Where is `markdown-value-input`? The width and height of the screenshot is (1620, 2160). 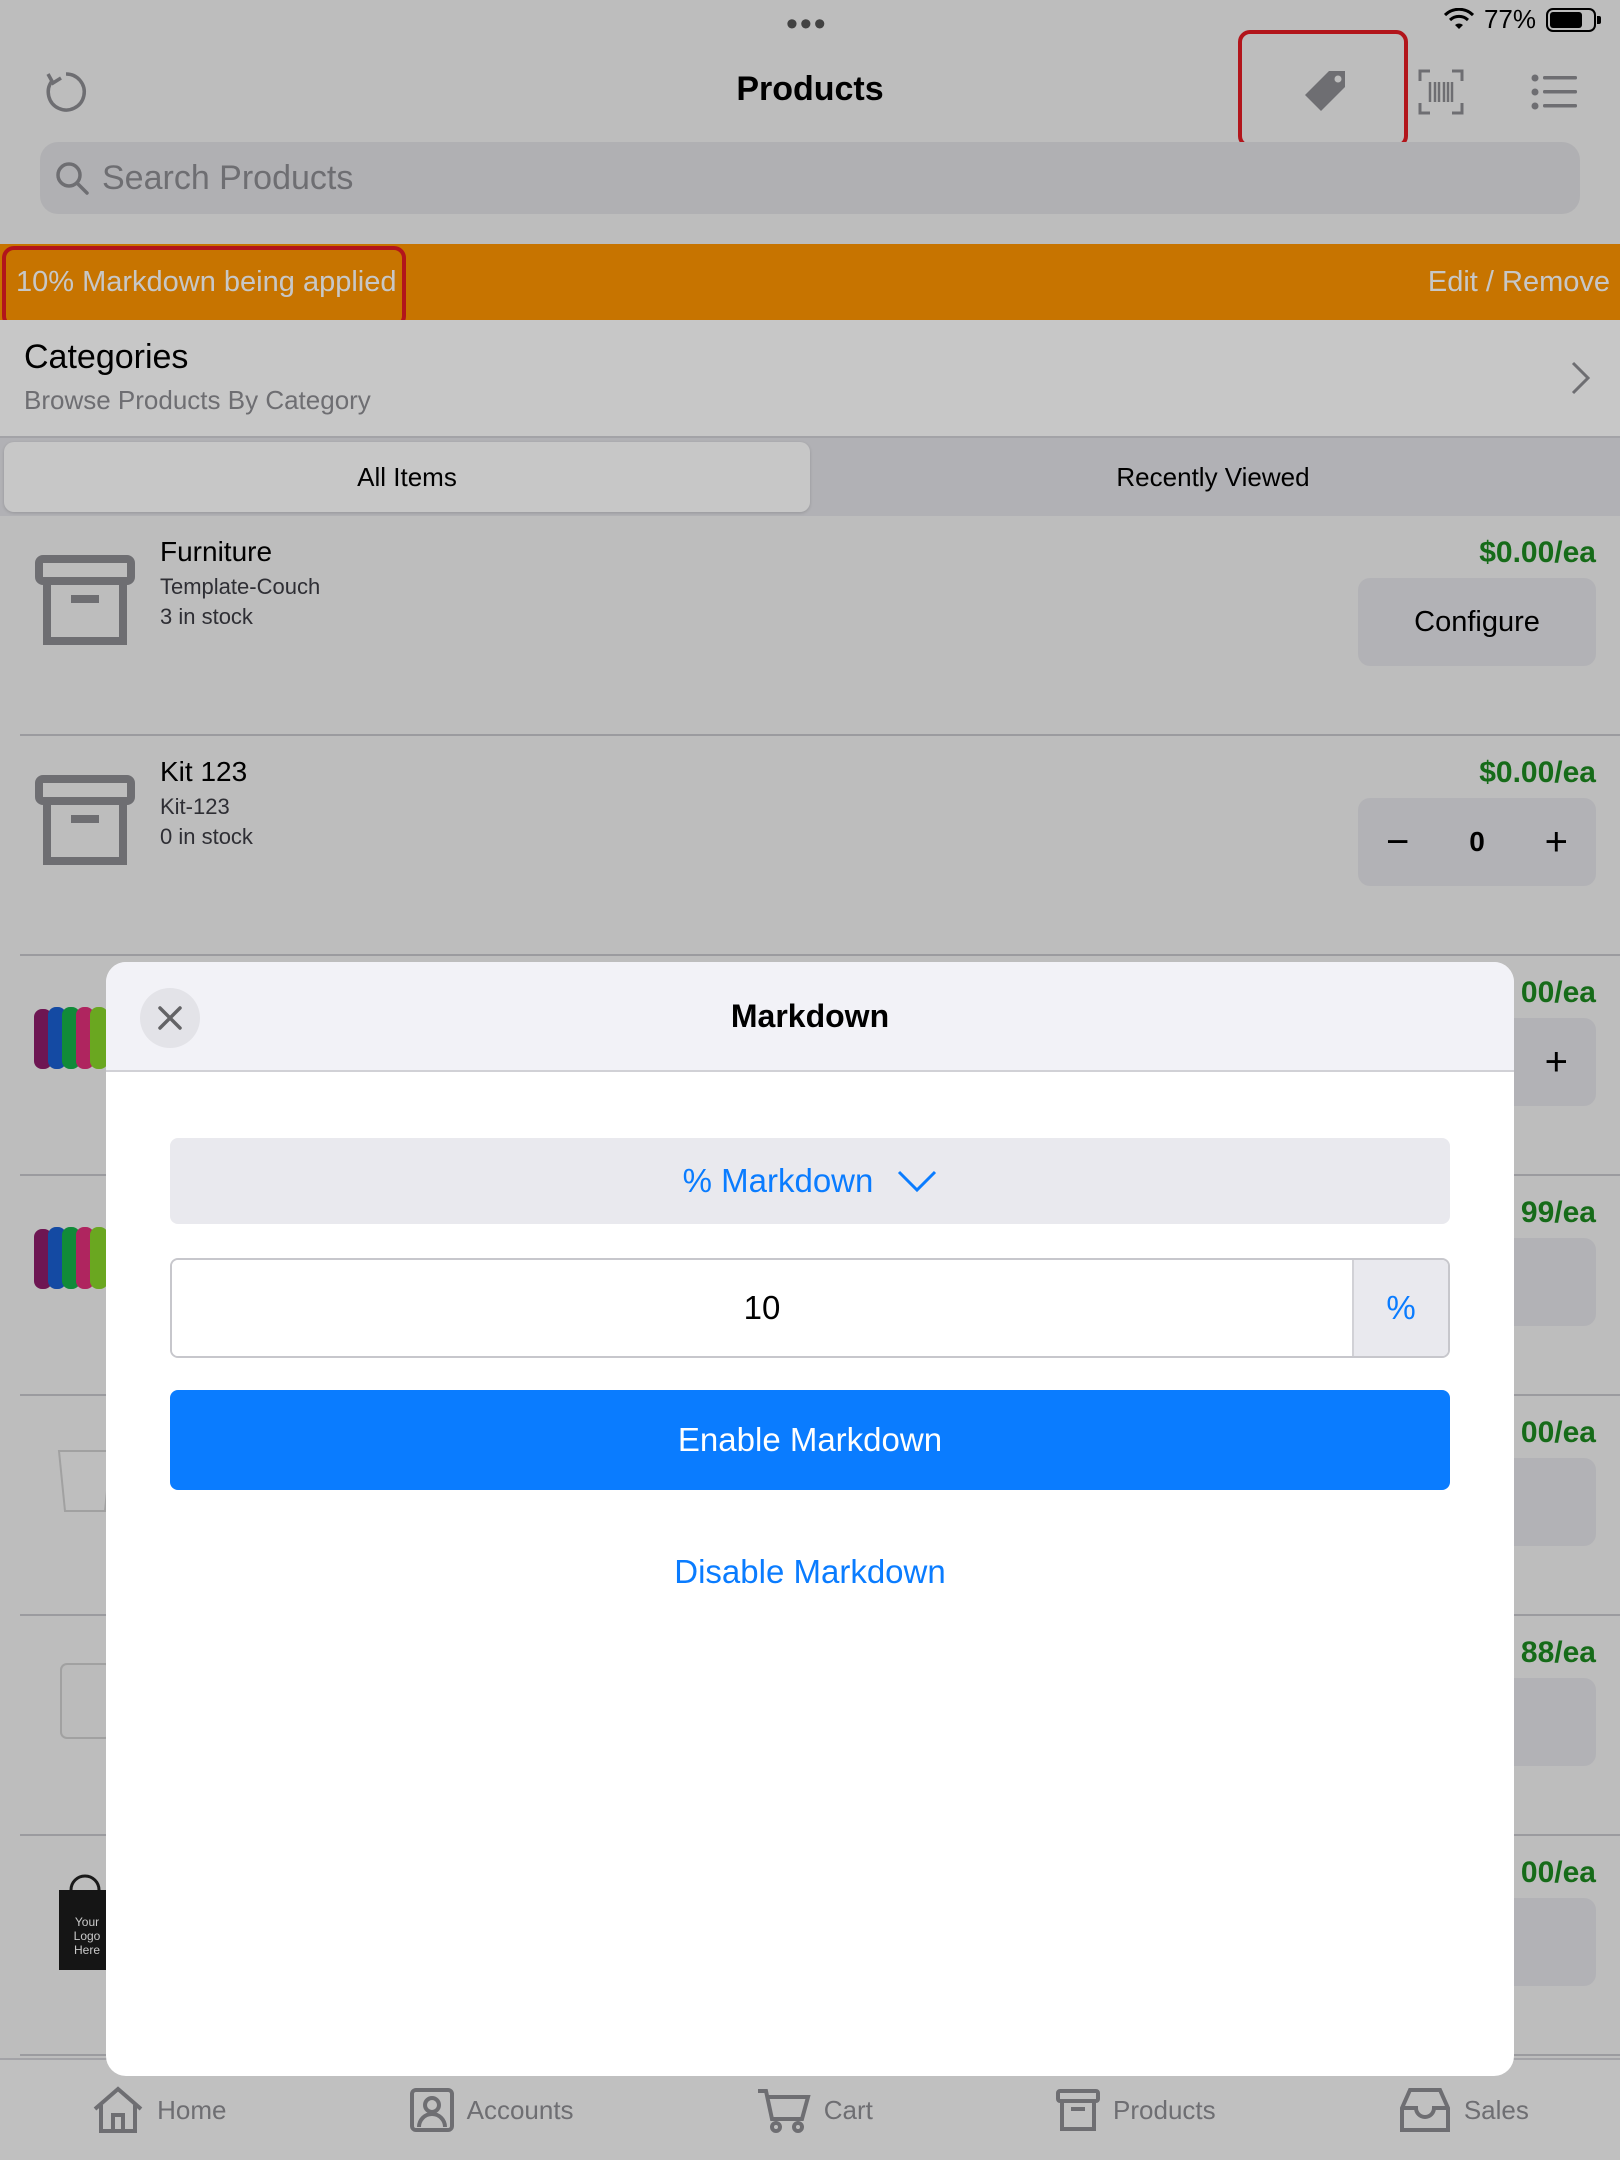
markdown-value-input is located at coordinates (762, 1308).